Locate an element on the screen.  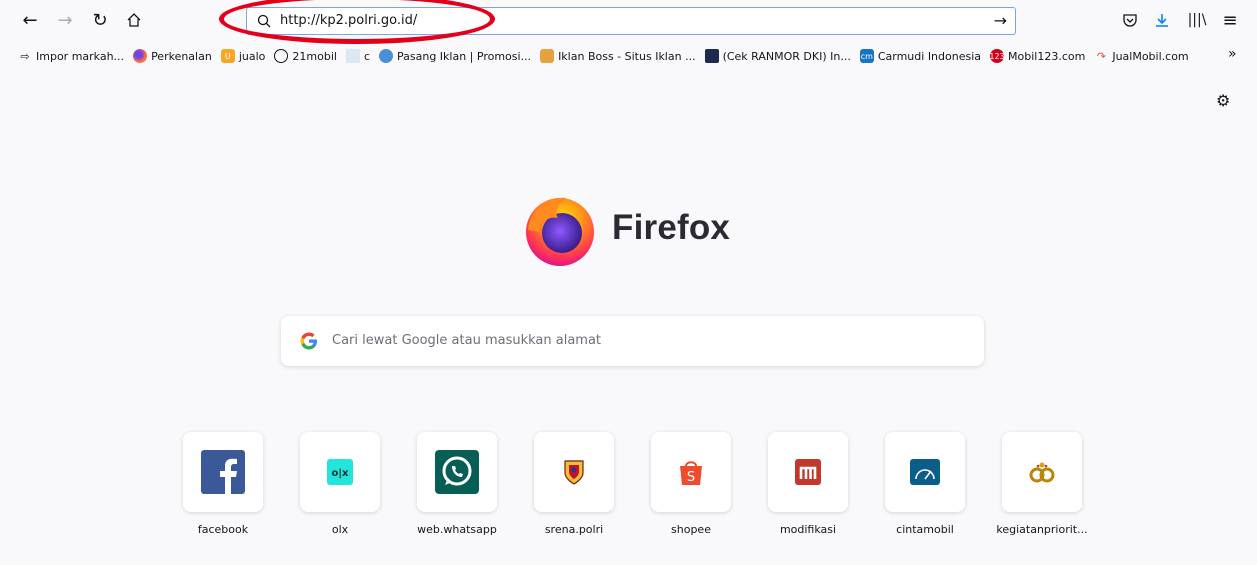
cintamobil-icon is located at coordinates (925, 472).